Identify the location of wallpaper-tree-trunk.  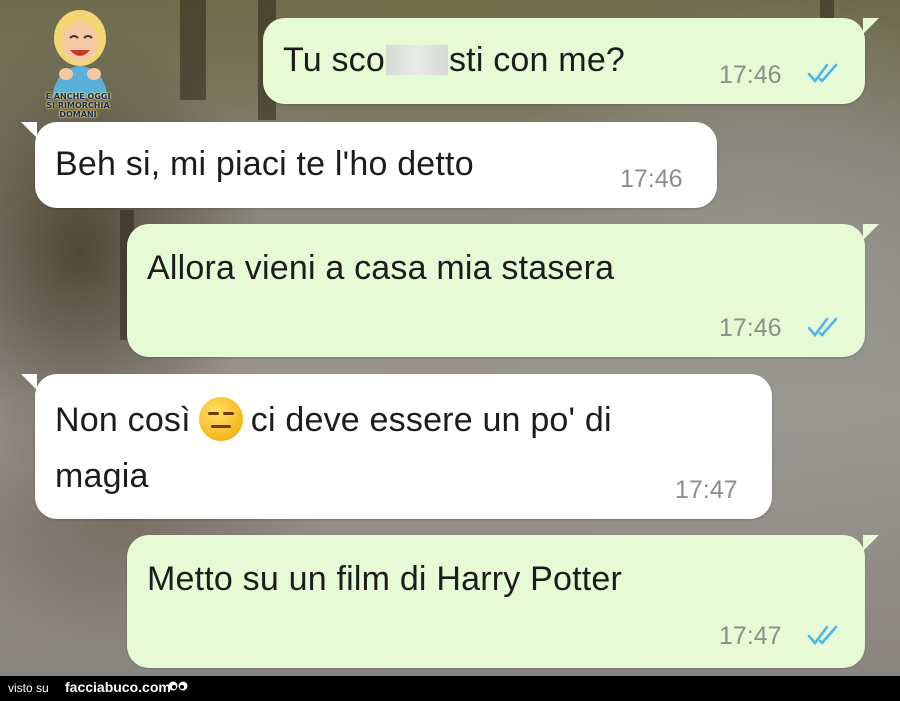
(193, 50).